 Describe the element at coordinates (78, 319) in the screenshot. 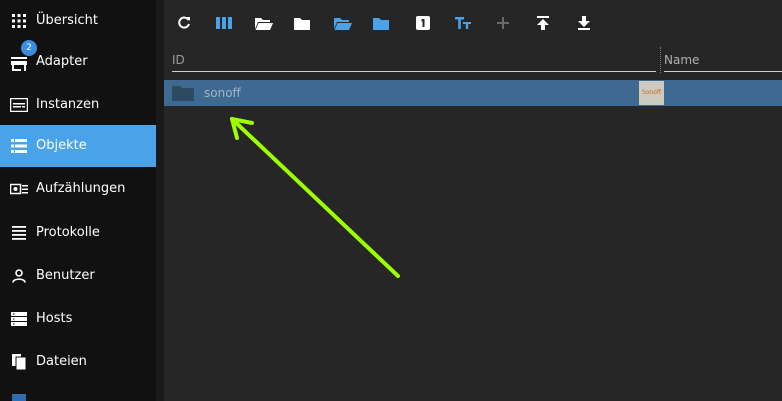

I see `sidebar-item-hosts: Hosts` at that location.